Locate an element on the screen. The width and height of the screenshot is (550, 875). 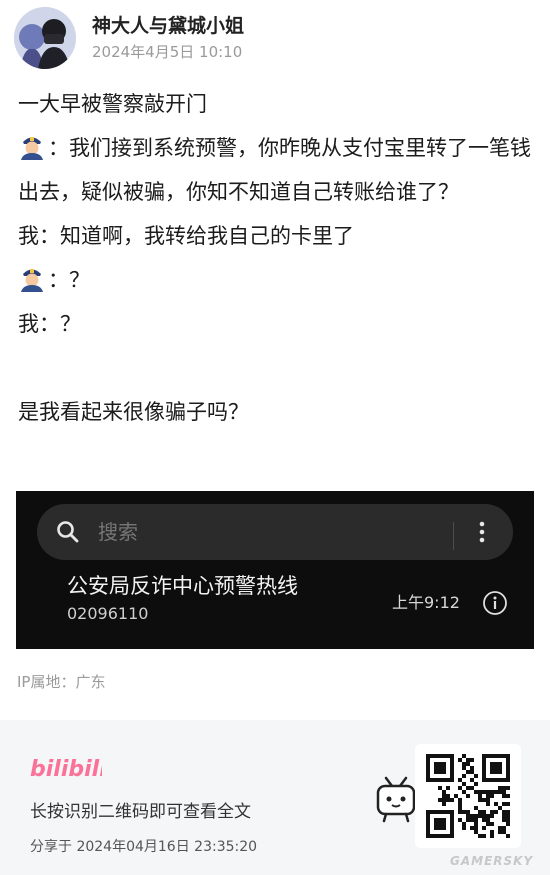
bilibili-logo: bilibili is located at coordinates (66, 769).